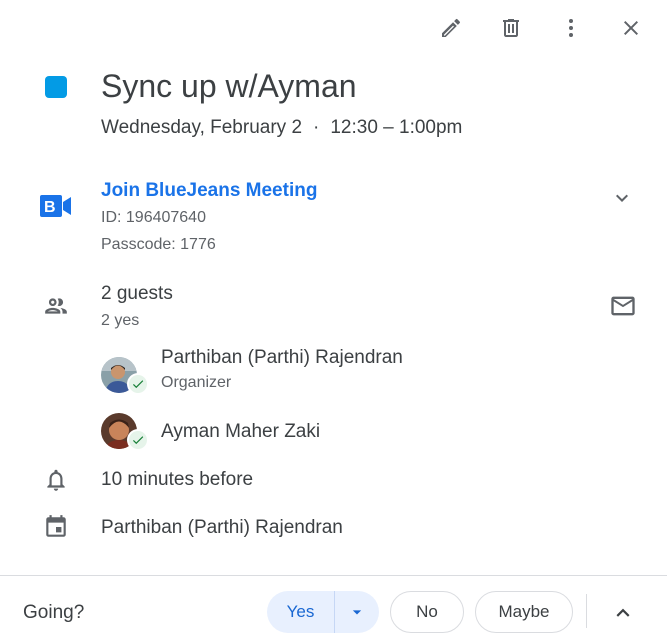  I want to click on event-toolbar, so click(541, 28).